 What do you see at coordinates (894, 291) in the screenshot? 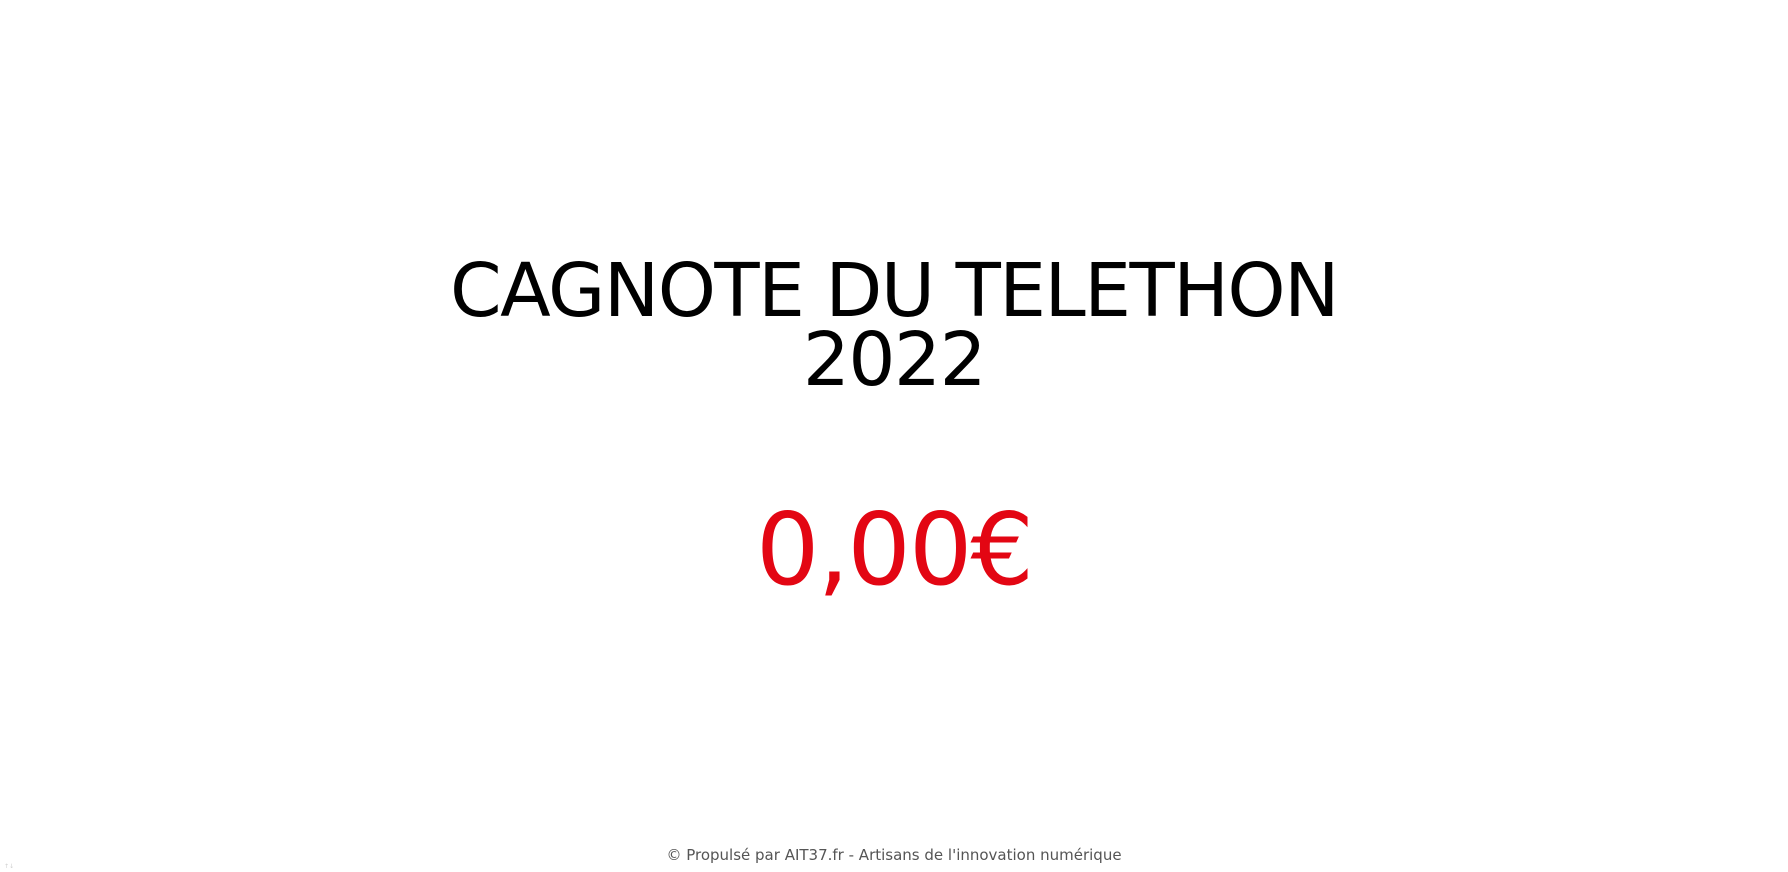
I see `page-title-line-1: CAGNOTE DU TELETHON` at bounding box center [894, 291].